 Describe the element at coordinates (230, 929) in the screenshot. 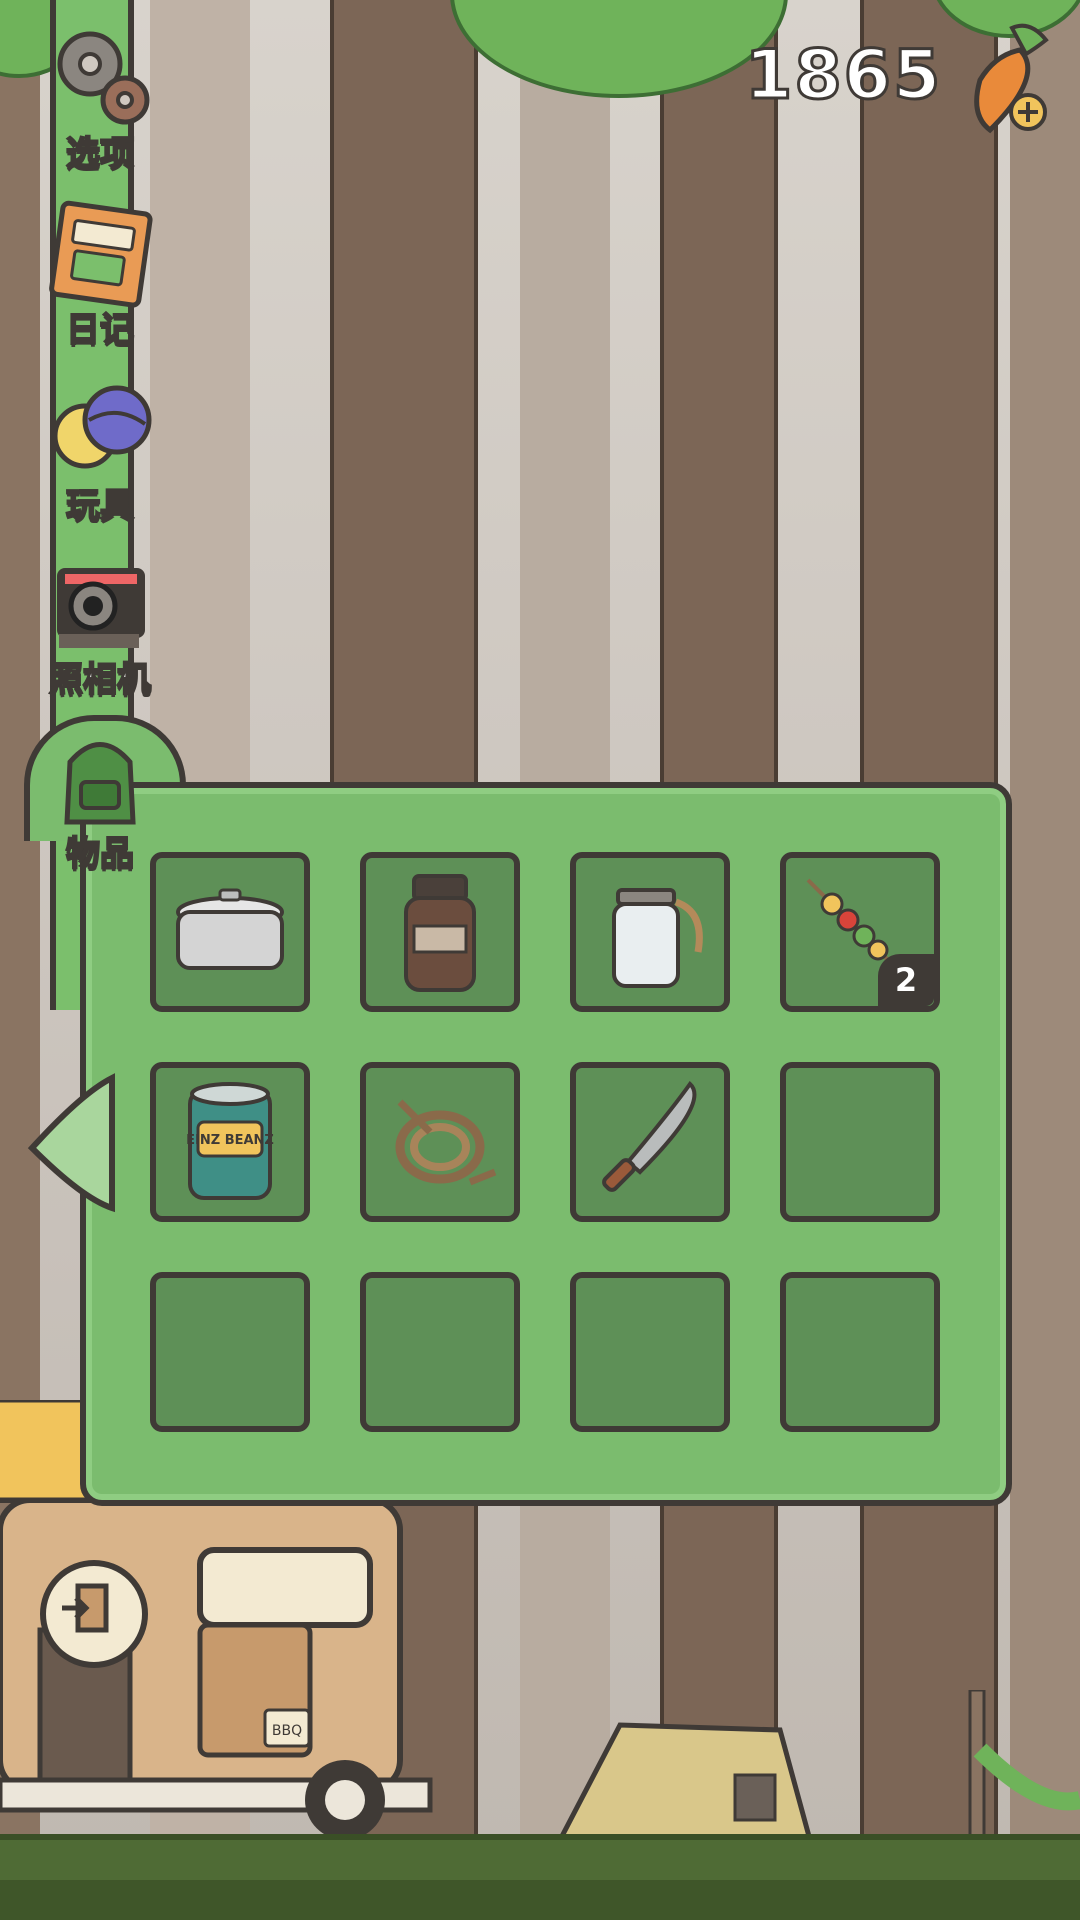

I see `cooking-pot-icon` at that location.